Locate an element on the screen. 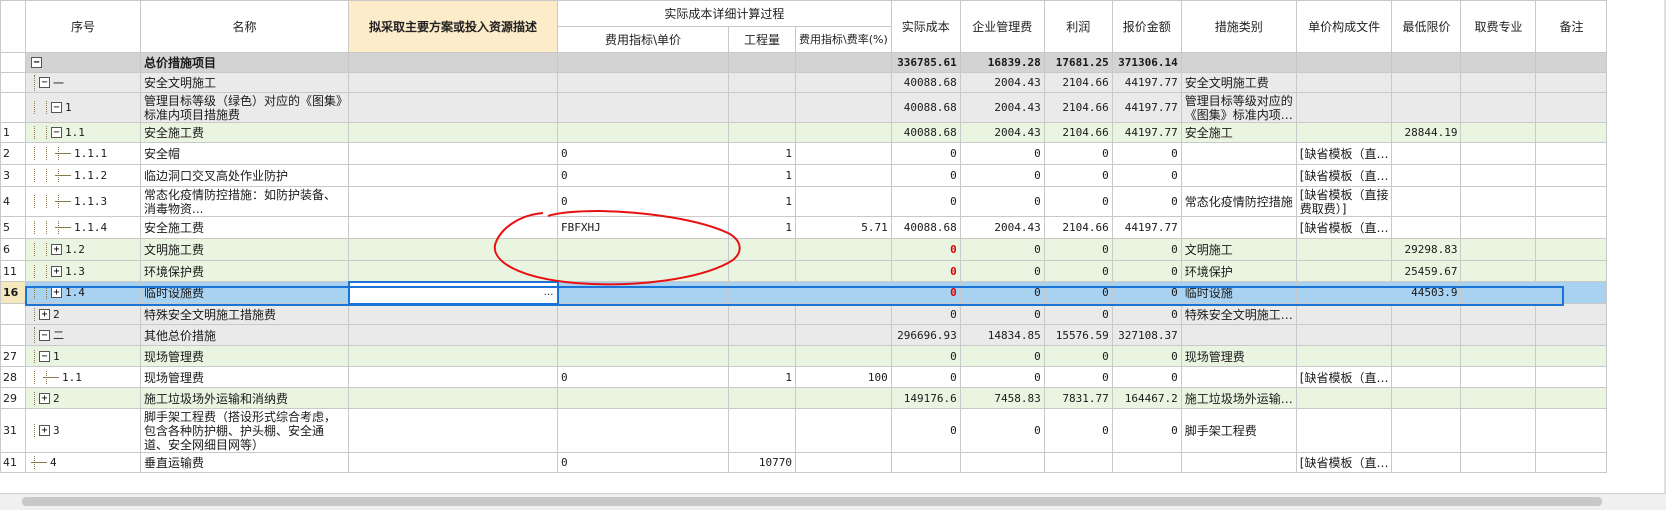 The height and width of the screenshot is (510, 1666). col-header-min-price: 最低限价 is located at coordinates (1426, 26).